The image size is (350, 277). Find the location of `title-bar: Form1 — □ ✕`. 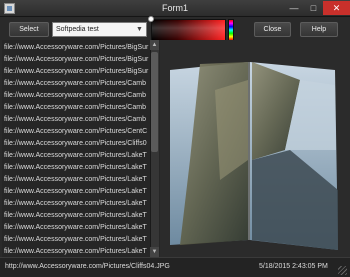

title-bar: Form1 — □ ✕ is located at coordinates (175, 8).